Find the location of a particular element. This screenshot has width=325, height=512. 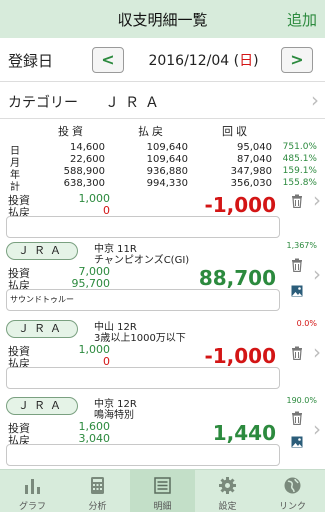

summary-recovery: 347,980 is located at coordinates (251, 171).